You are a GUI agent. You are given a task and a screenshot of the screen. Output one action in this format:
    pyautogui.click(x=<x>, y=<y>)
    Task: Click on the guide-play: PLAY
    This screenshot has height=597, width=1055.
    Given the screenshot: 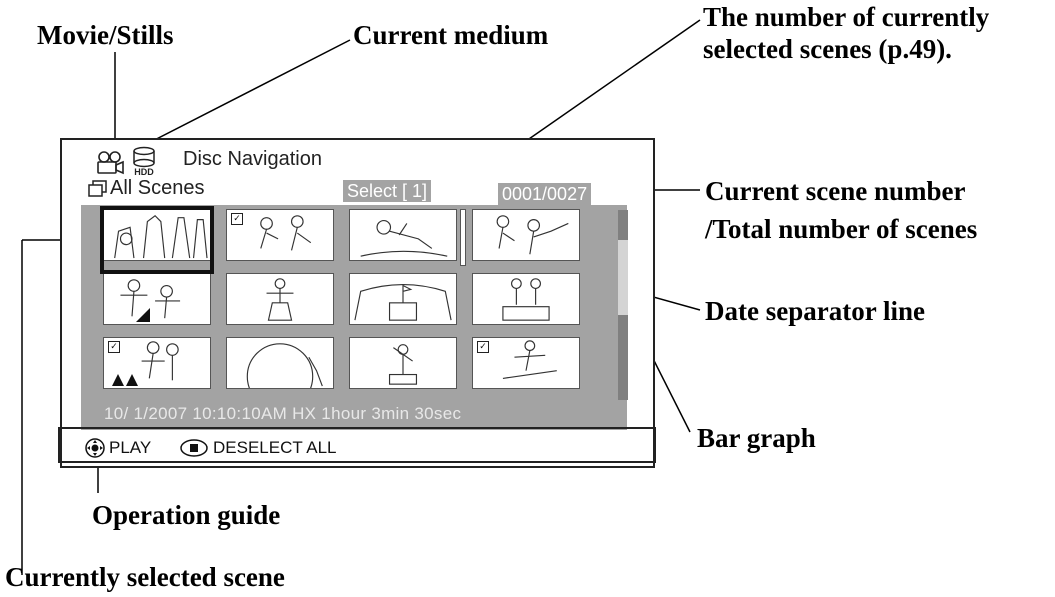 What is the action you would take?
    pyautogui.click(x=118, y=448)
    